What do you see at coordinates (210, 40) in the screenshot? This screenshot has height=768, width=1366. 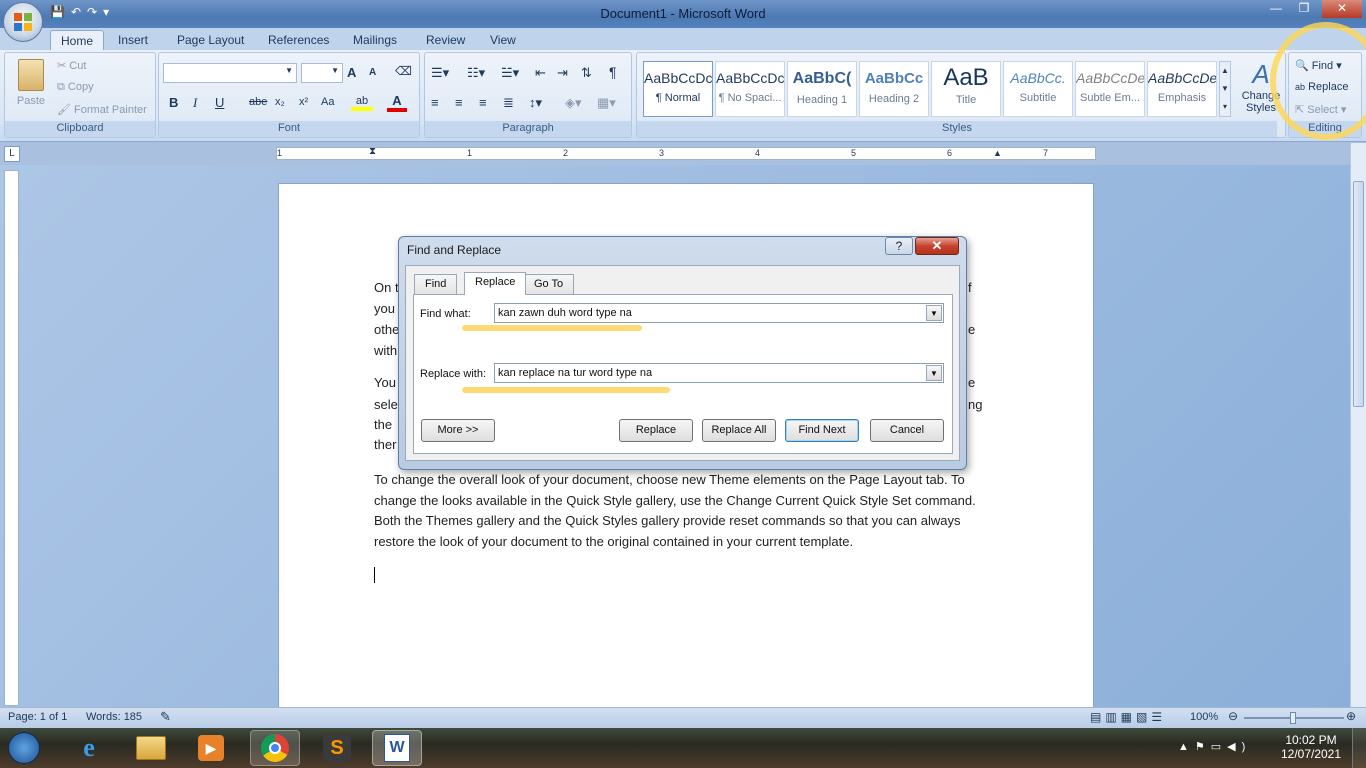 I see `tab-page-layout: Page Layout` at bounding box center [210, 40].